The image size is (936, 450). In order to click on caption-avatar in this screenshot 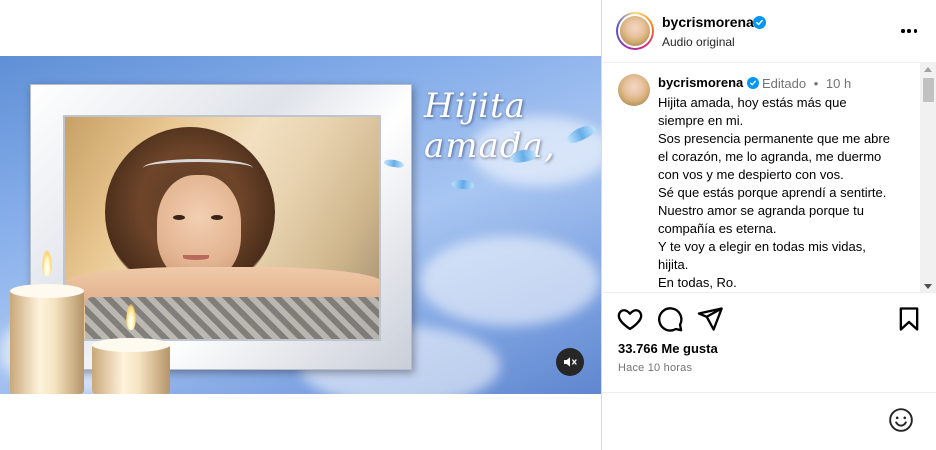, I will do `click(634, 90)`.